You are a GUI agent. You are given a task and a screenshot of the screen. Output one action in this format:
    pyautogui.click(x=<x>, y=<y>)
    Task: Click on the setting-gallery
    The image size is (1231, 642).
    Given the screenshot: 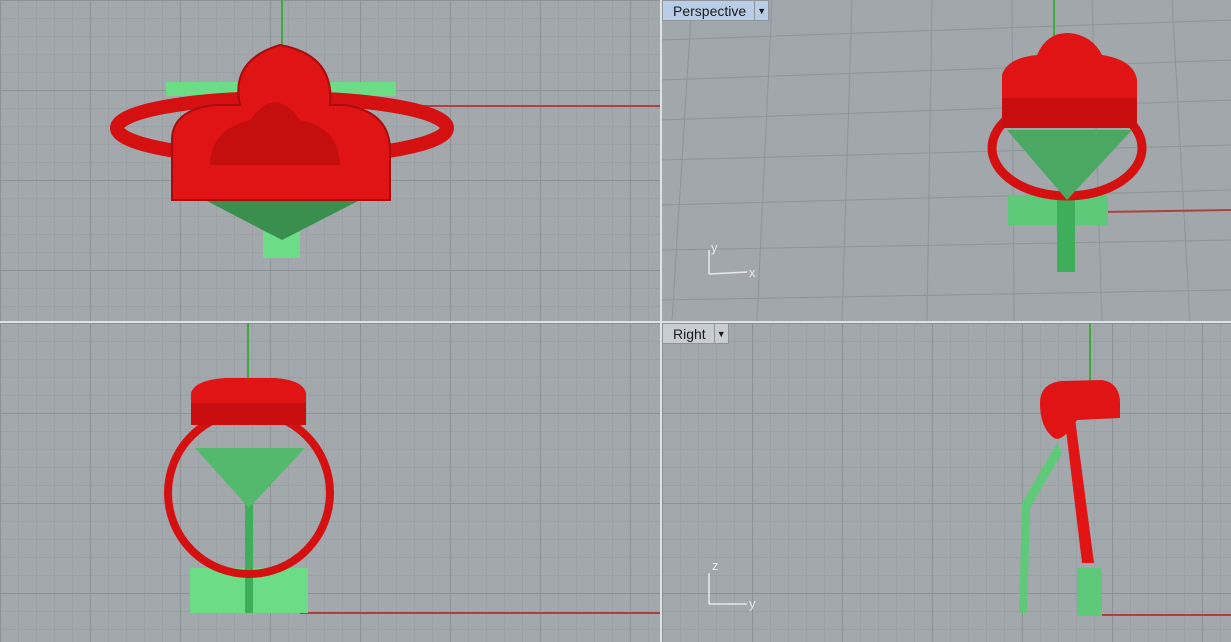 What is the action you would take?
    pyautogui.click(x=248, y=414)
    